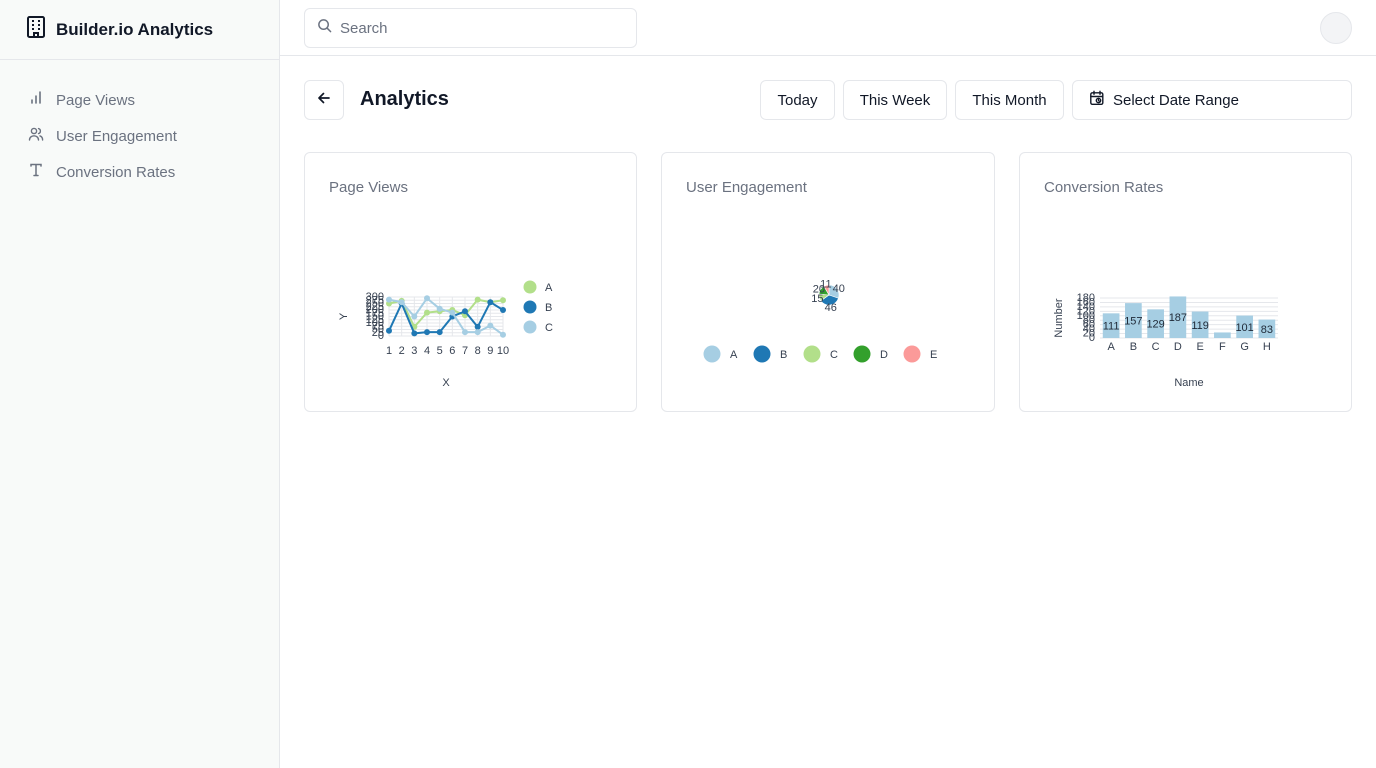 The width and height of the screenshot is (1376, 768). What do you see at coordinates (490, 351) in the screenshot?
I see `x-tick-label: 9` at bounding box center [490, 351].